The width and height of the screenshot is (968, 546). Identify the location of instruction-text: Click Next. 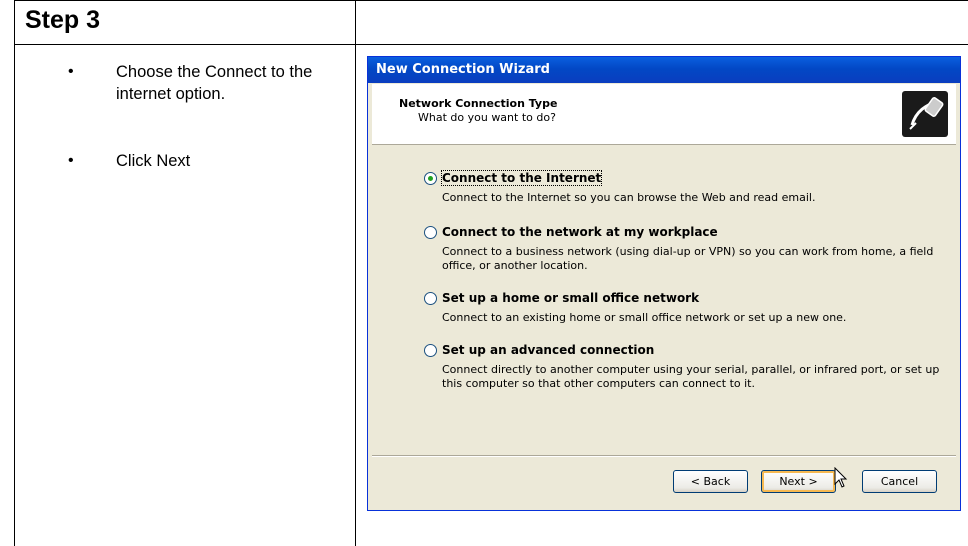
(153, 161).